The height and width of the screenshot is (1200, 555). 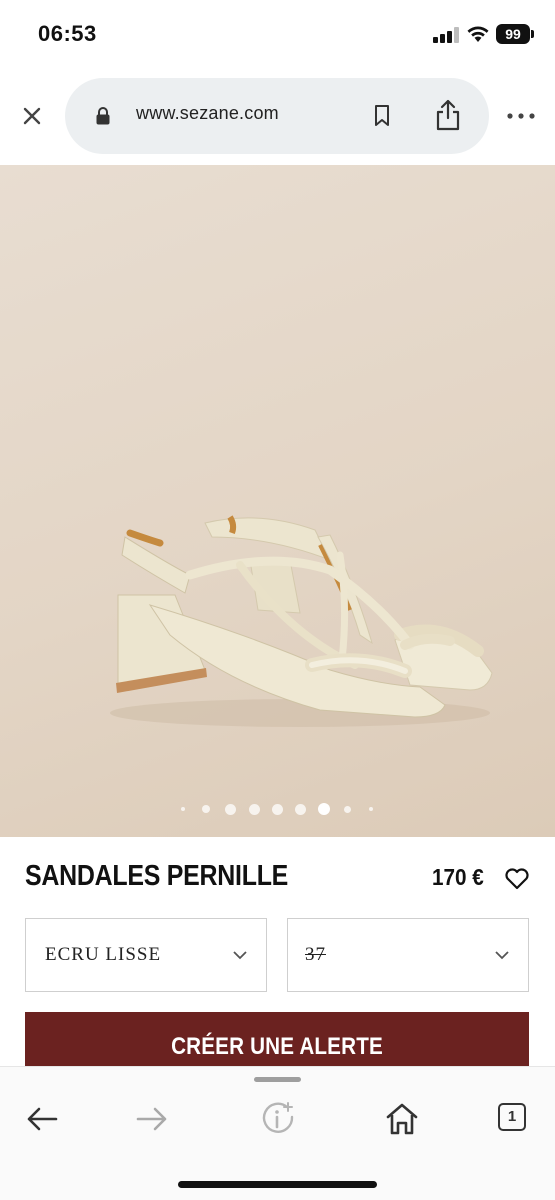 What do you see at coordinates (152, 1119) in the screenshot?
I see `forward-arrow-icon` at bounding box center [152, 1119].